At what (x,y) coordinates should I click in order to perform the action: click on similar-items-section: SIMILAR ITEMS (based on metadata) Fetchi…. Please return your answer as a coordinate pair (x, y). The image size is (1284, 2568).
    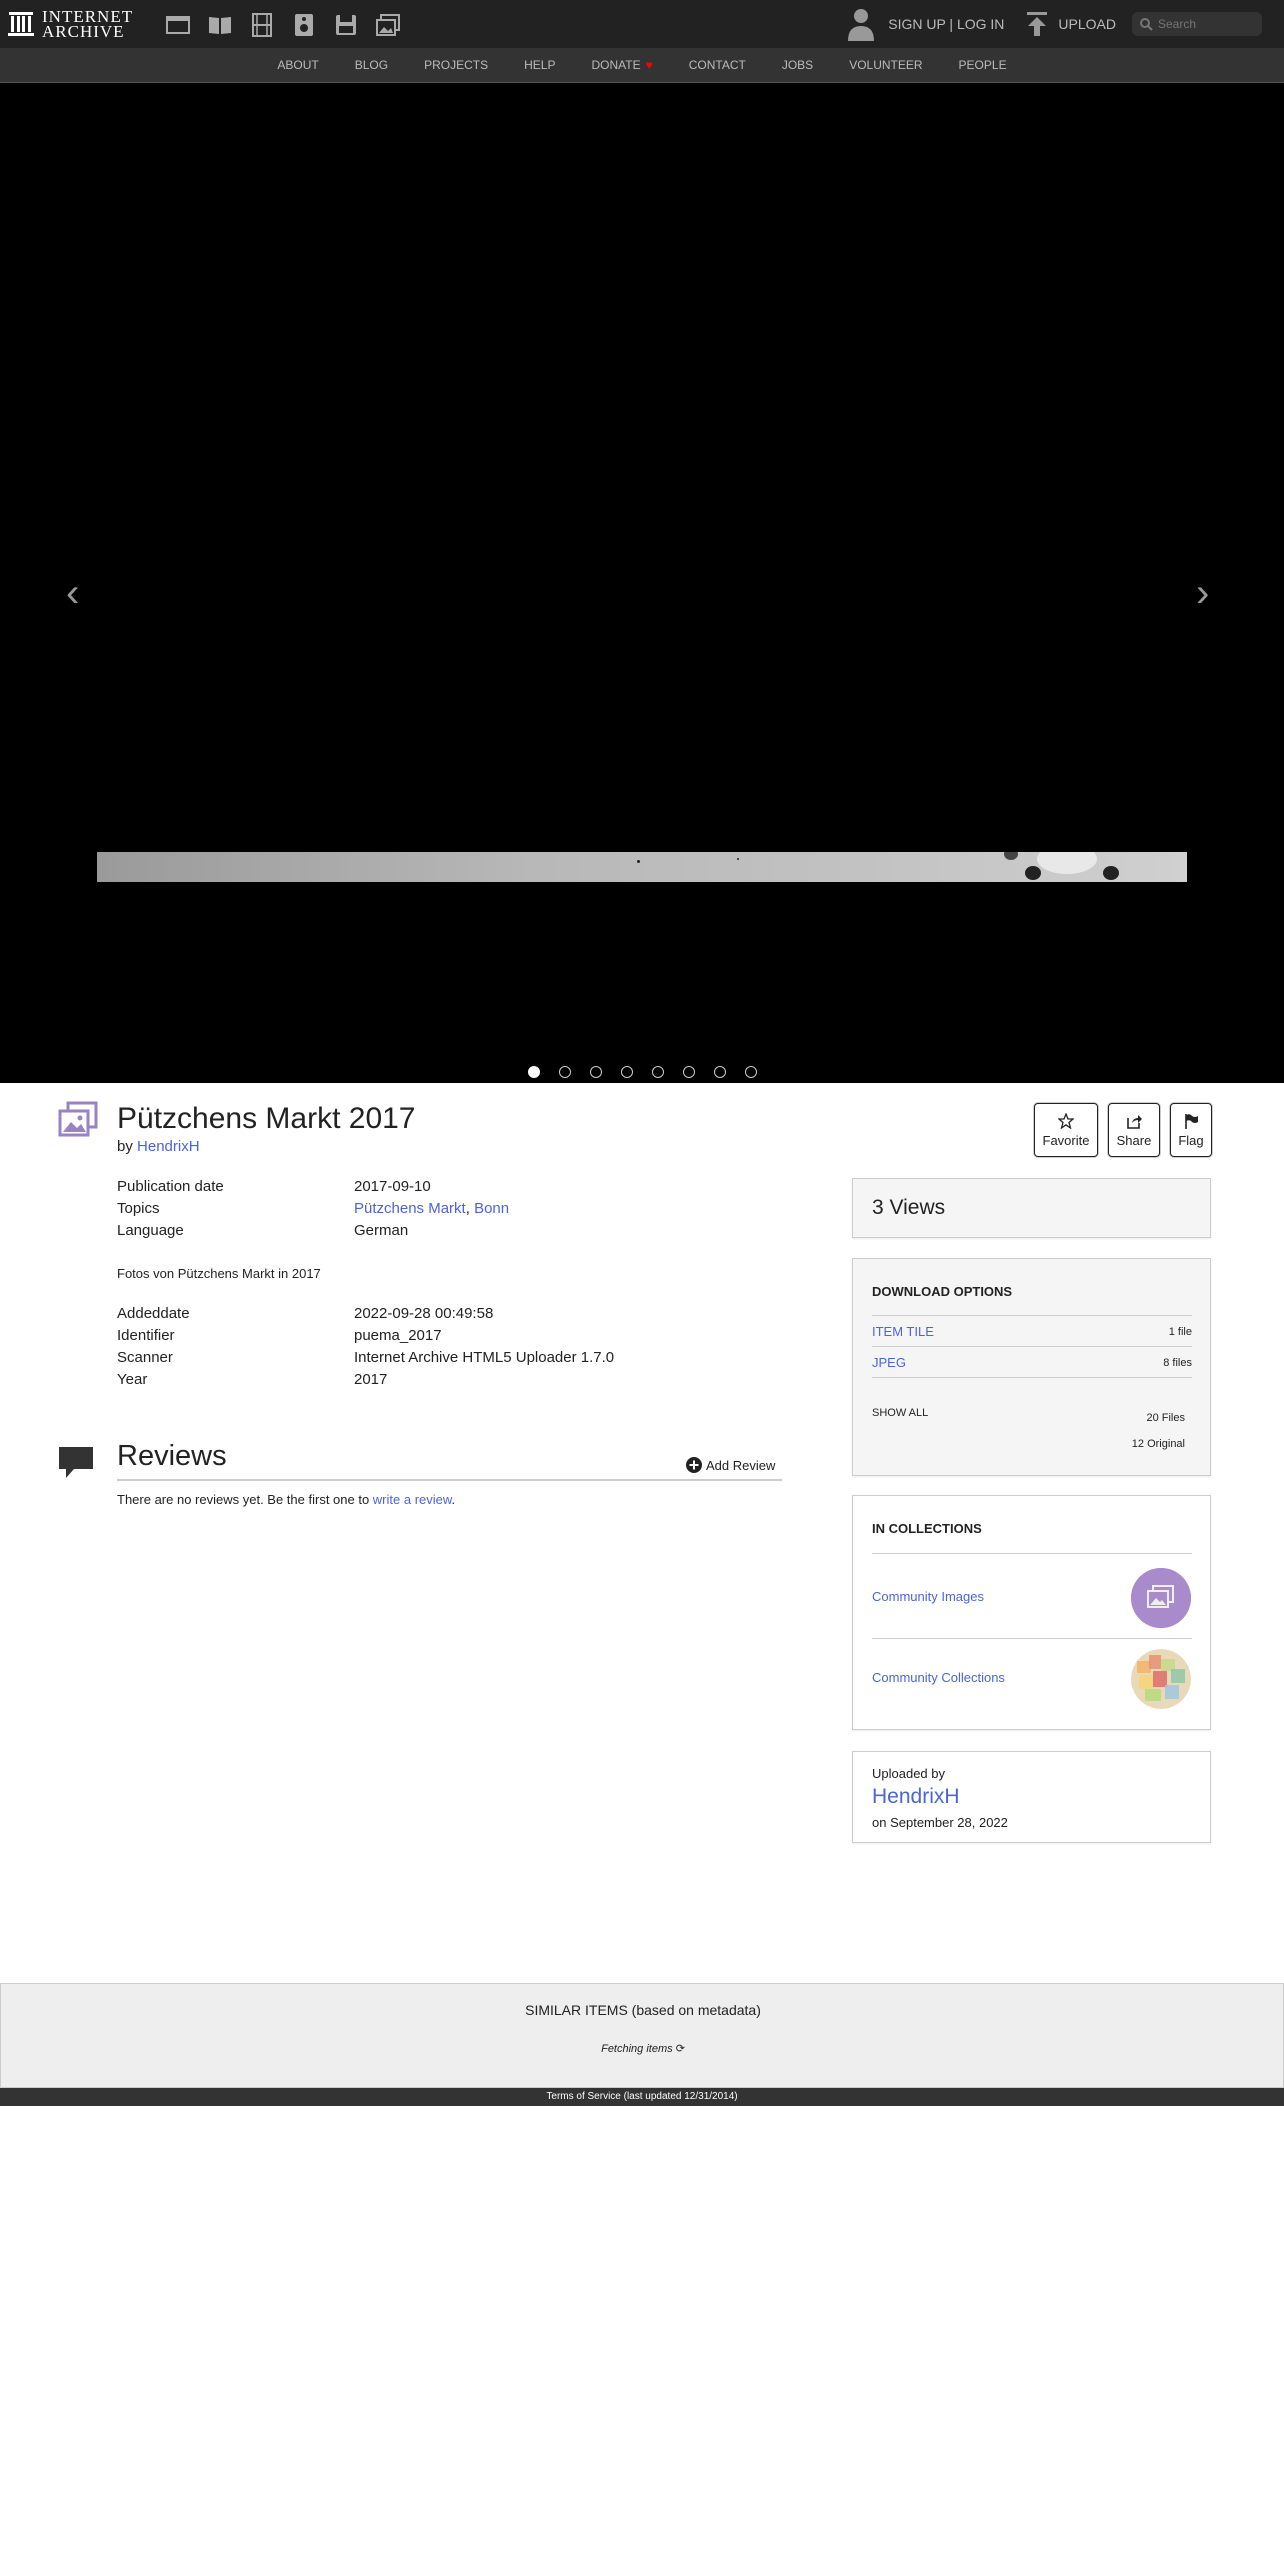
    Looking at the image, I should click on (642, 2035).